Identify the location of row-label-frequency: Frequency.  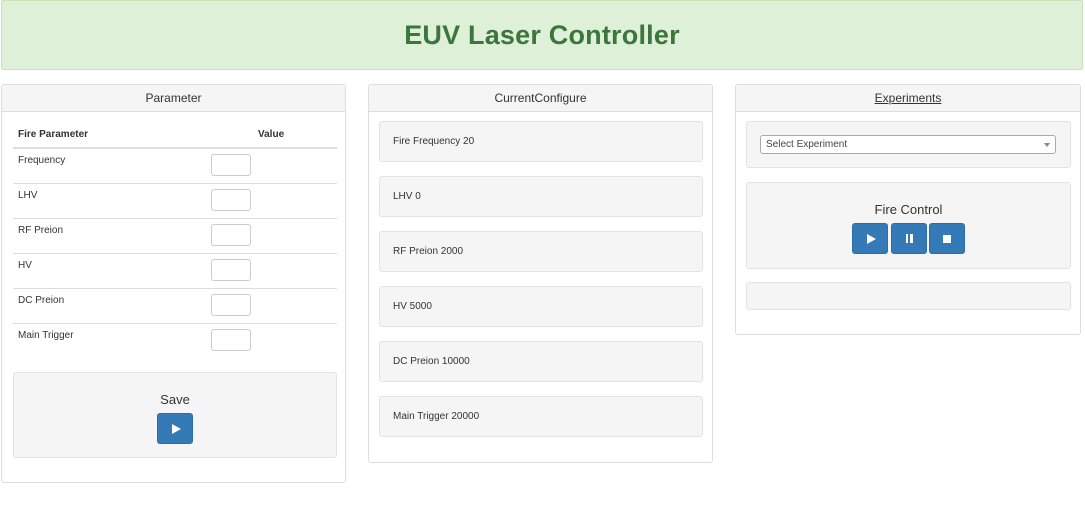
(42, 160).